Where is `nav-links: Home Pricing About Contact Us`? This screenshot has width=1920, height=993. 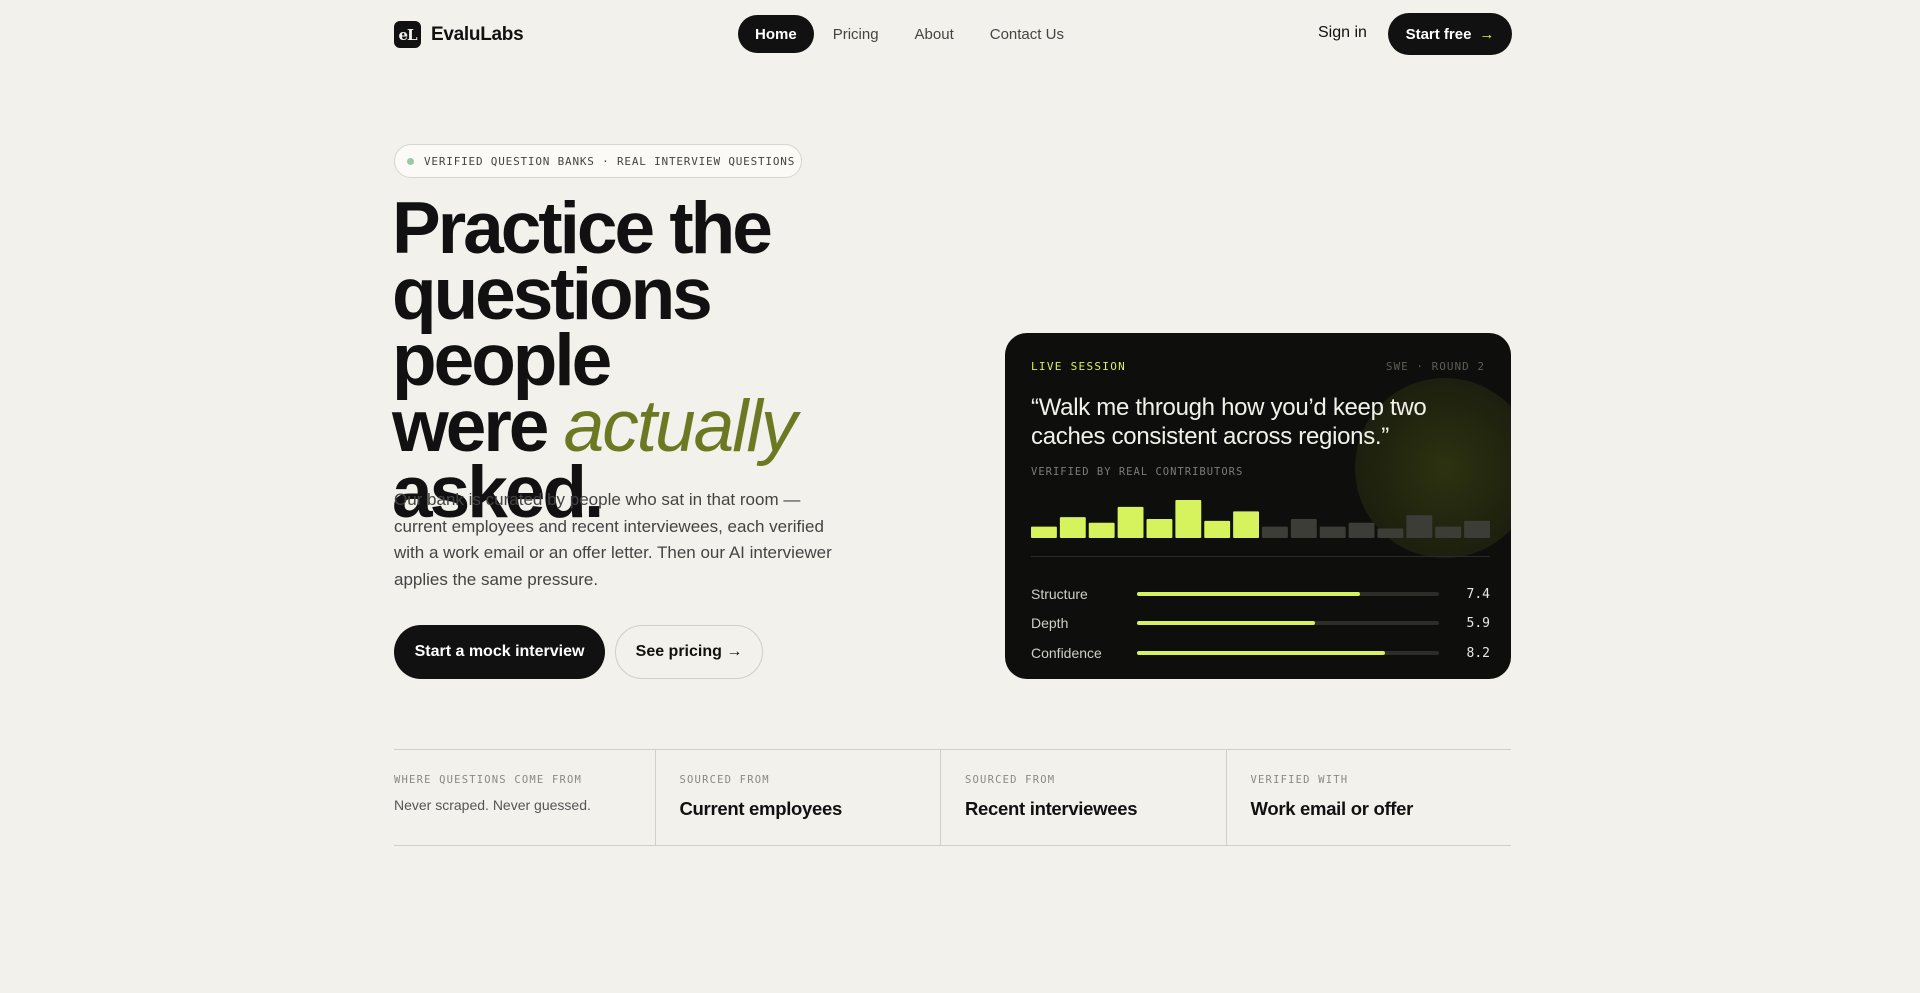
nav-links: Home Pricing About Contact Us is located at coordinates (910, 34).